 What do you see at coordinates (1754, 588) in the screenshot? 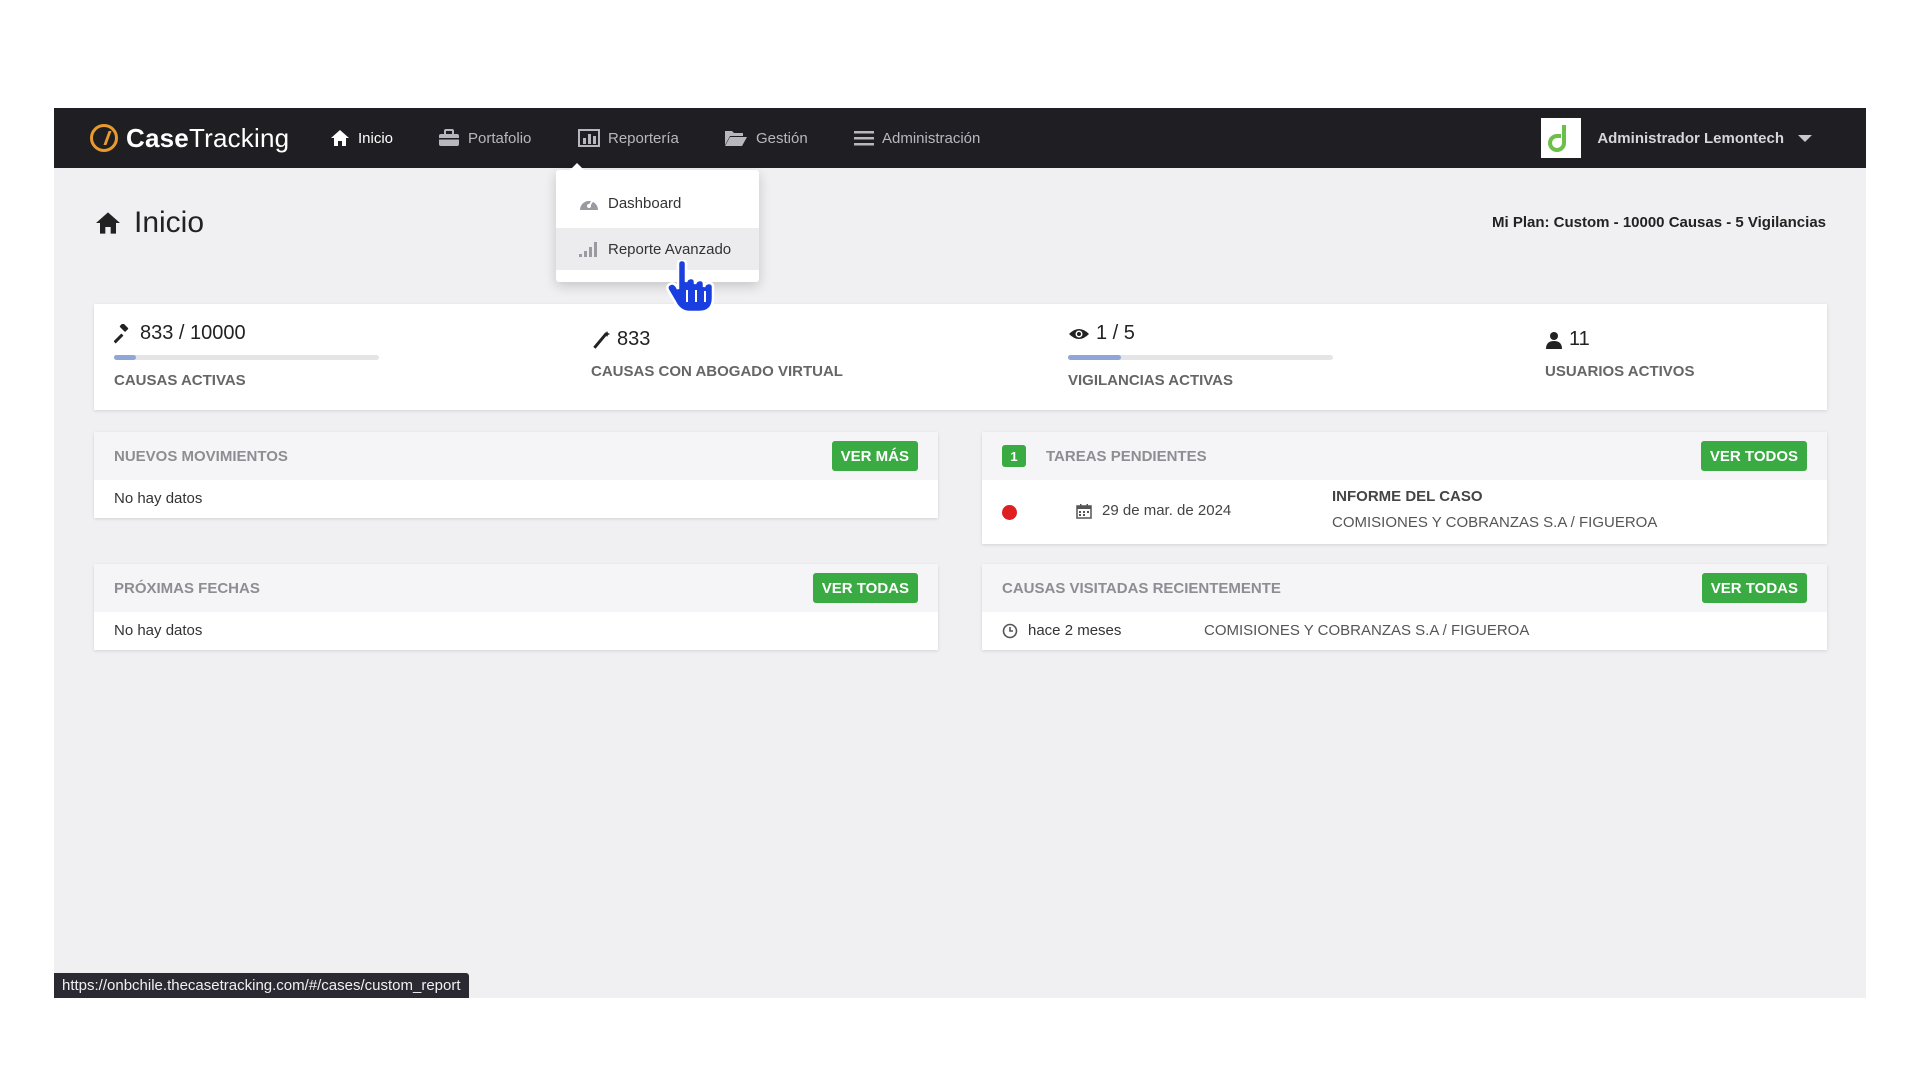
I see `ver-todas-causas-button: VER TODAS` at bounding box center [1754, 588].